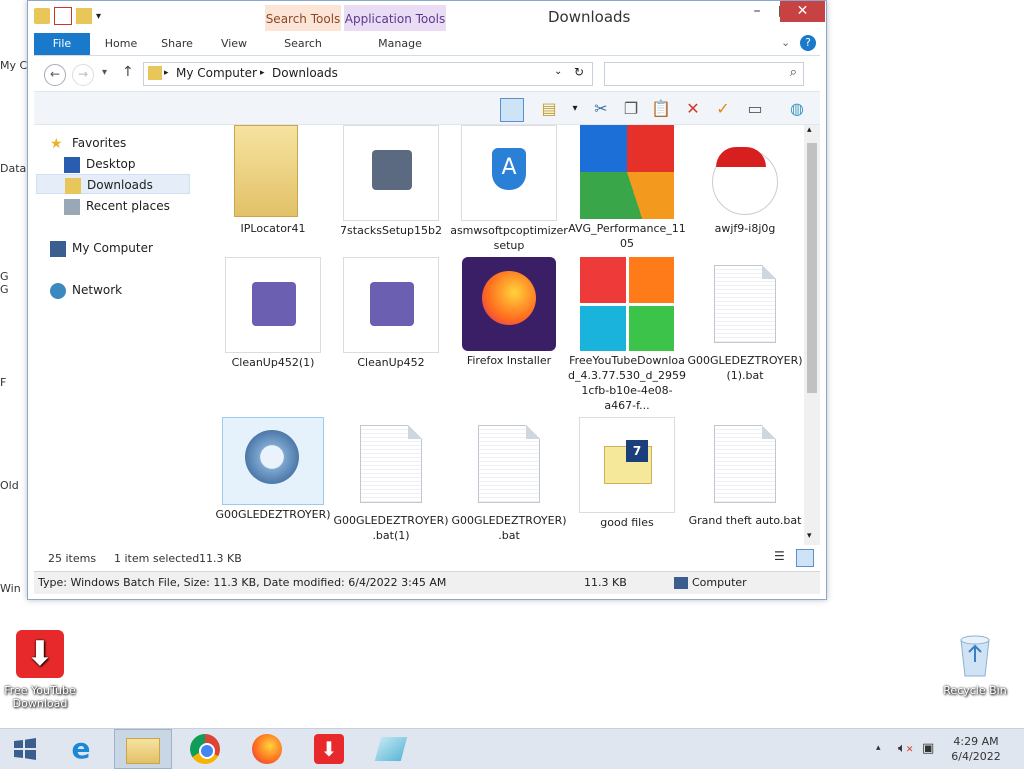  I want to click on nav-favorites: ★ Favorites, so click(88, 143).